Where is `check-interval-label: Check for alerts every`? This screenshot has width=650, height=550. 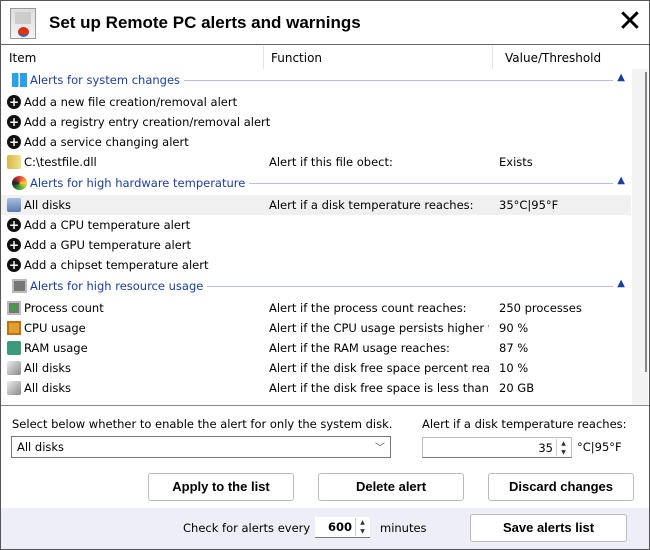 check-interval-label: Check for alerts every is located at coordinates (247, 528).